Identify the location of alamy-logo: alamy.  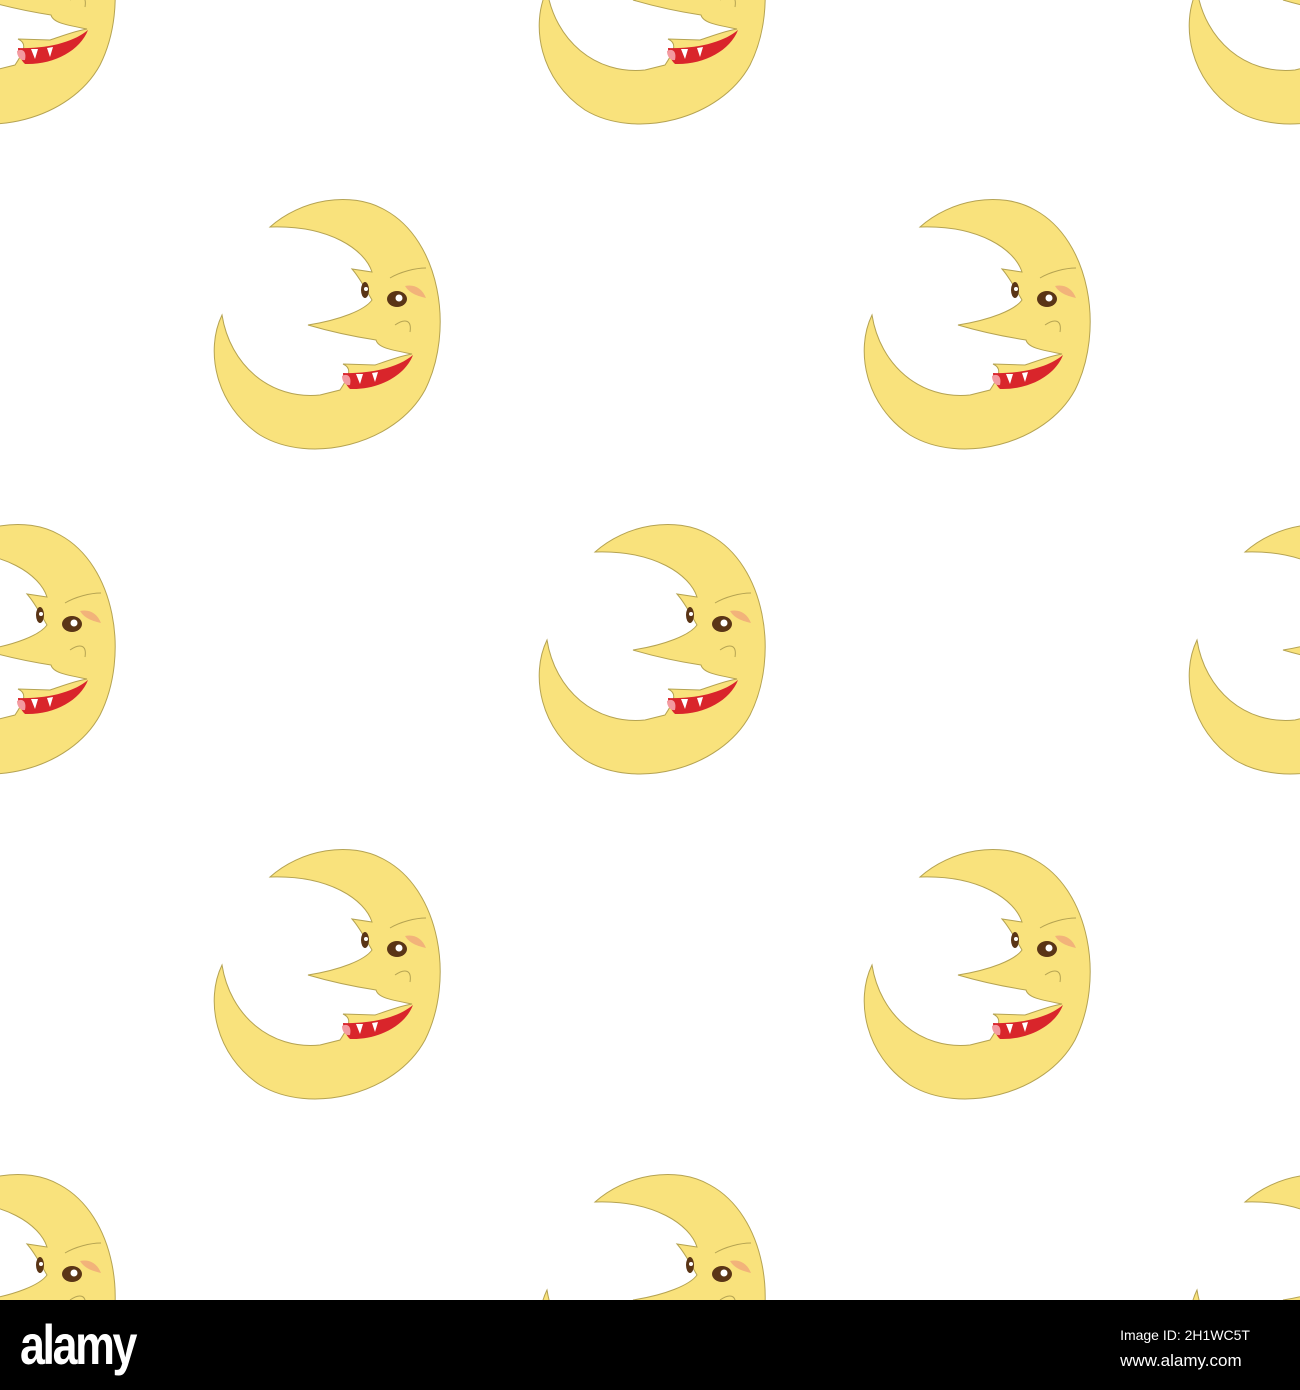
(78, 1344).